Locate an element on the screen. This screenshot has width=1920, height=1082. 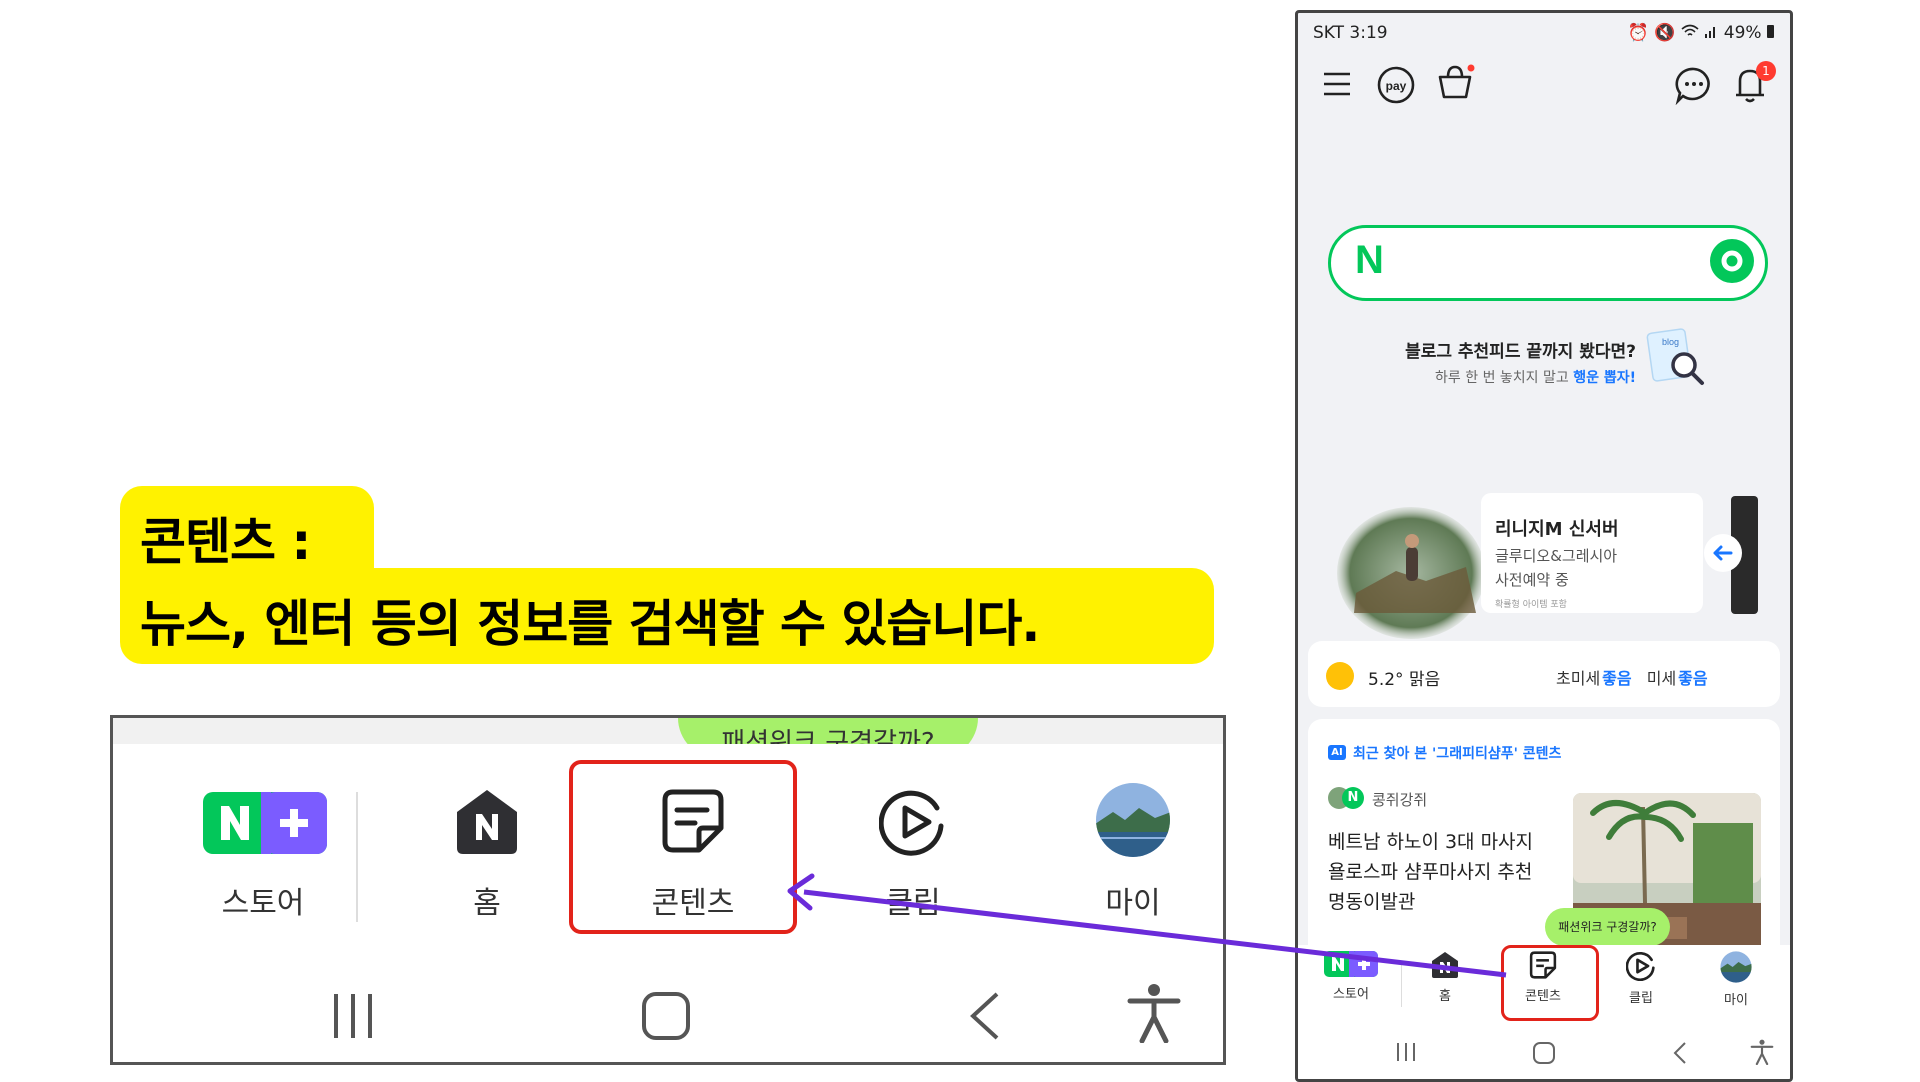
zoom-top-strip is located at coordinates (668, 731).